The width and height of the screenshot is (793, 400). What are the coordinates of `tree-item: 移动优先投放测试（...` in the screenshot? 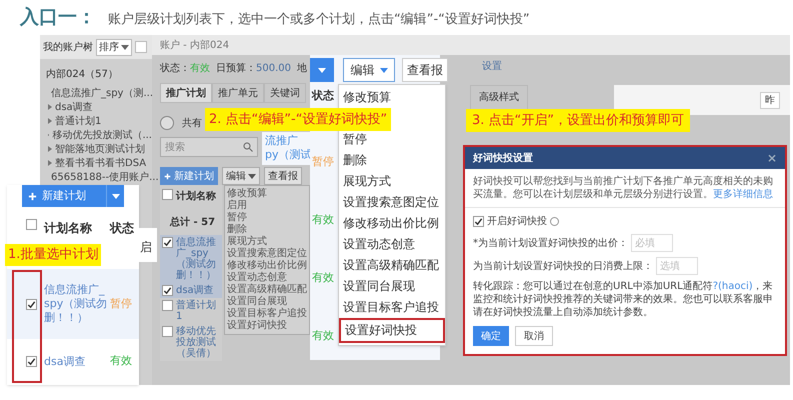 It's located at (102, 135).